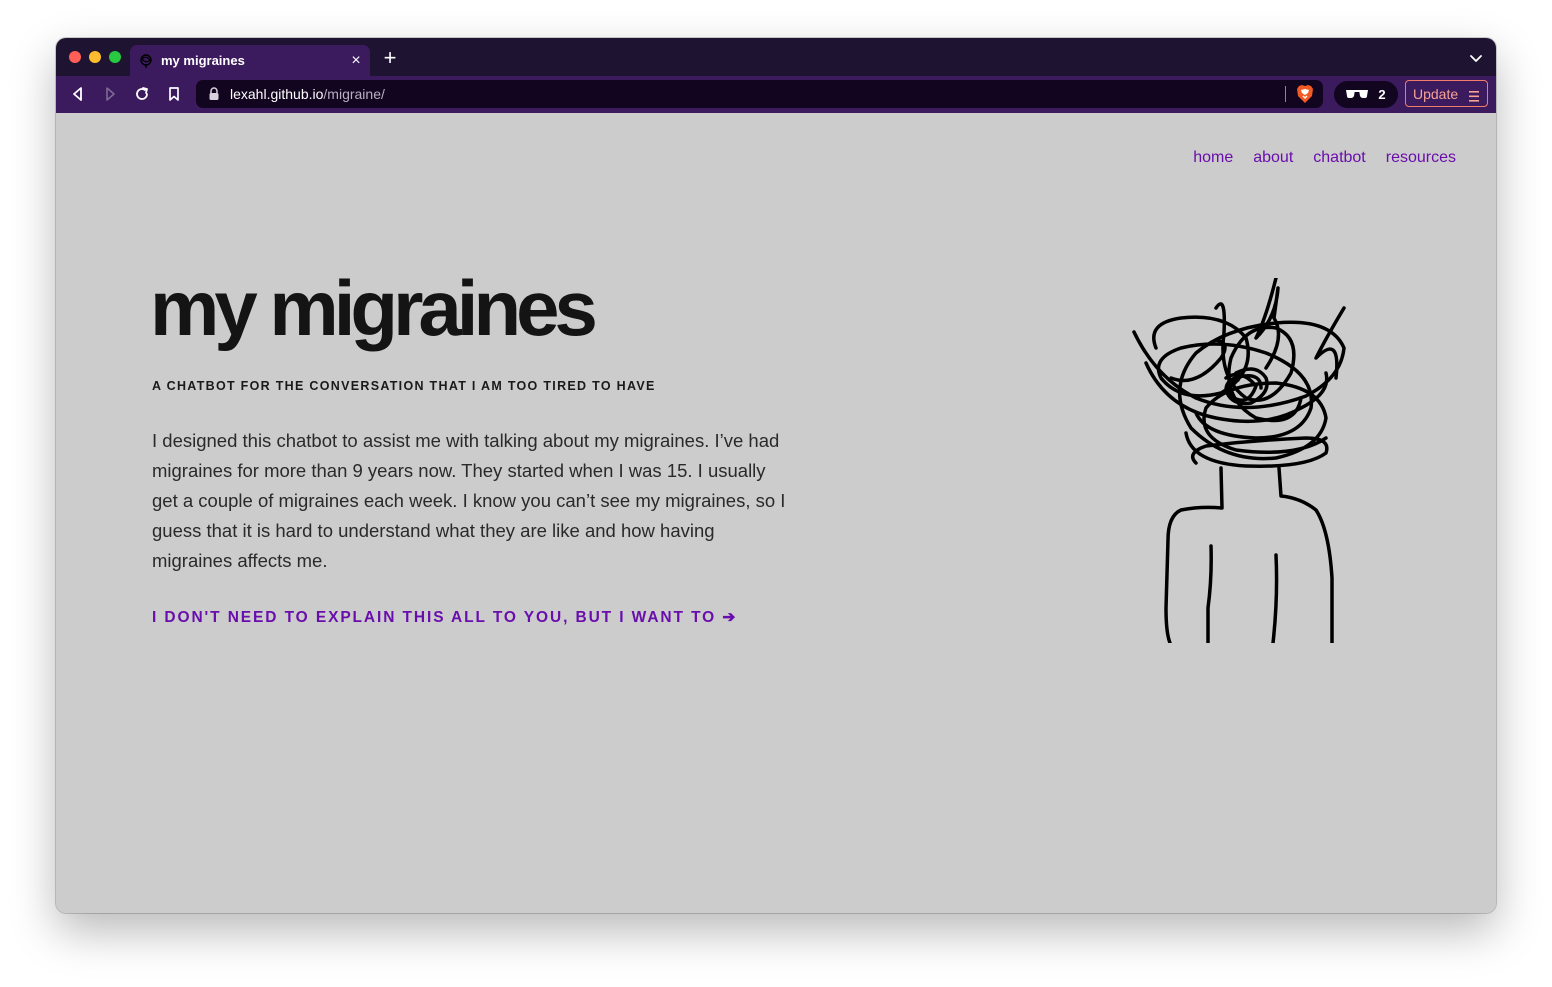  What do you see at coordinates (1474, 95) in the screenshot?
I see `menu-icon` at bounding box center [1474, 95].